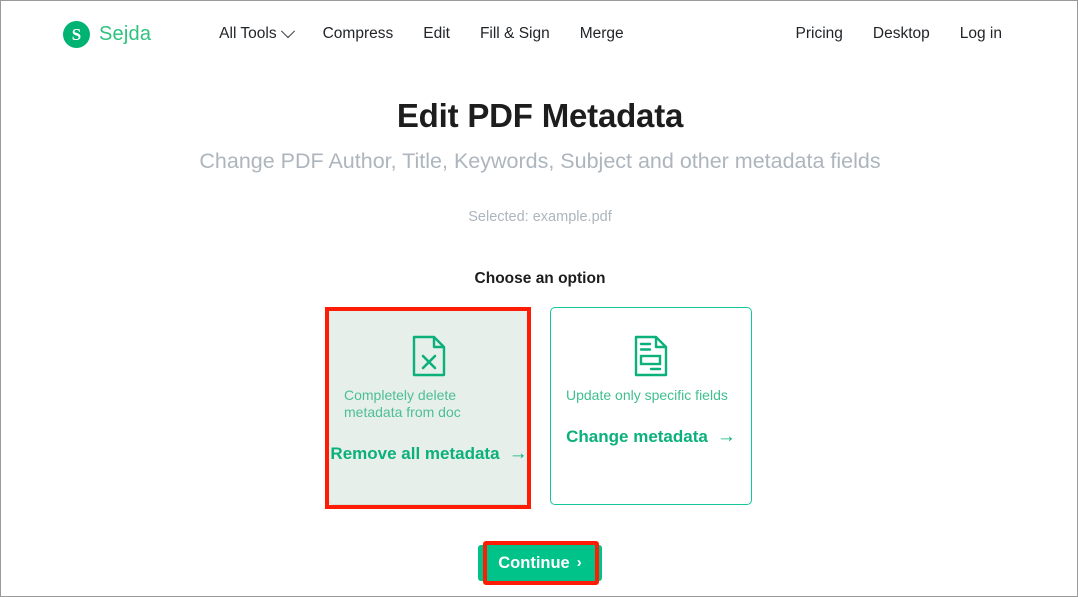 The image size is (1078, 597). I want to click on option-card-description: Completely delete metadata from doc, so click(402, 403).